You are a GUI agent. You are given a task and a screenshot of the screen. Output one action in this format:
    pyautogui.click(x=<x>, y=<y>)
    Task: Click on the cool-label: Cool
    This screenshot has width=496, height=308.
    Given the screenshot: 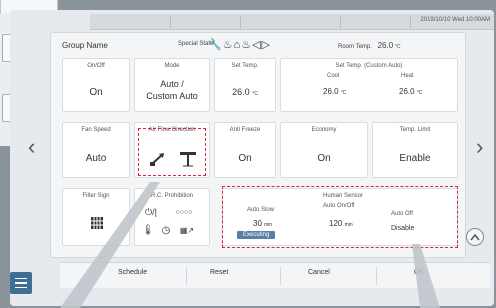 What is the action you would take?
    pyautogui.click(x=333, y=76)
    